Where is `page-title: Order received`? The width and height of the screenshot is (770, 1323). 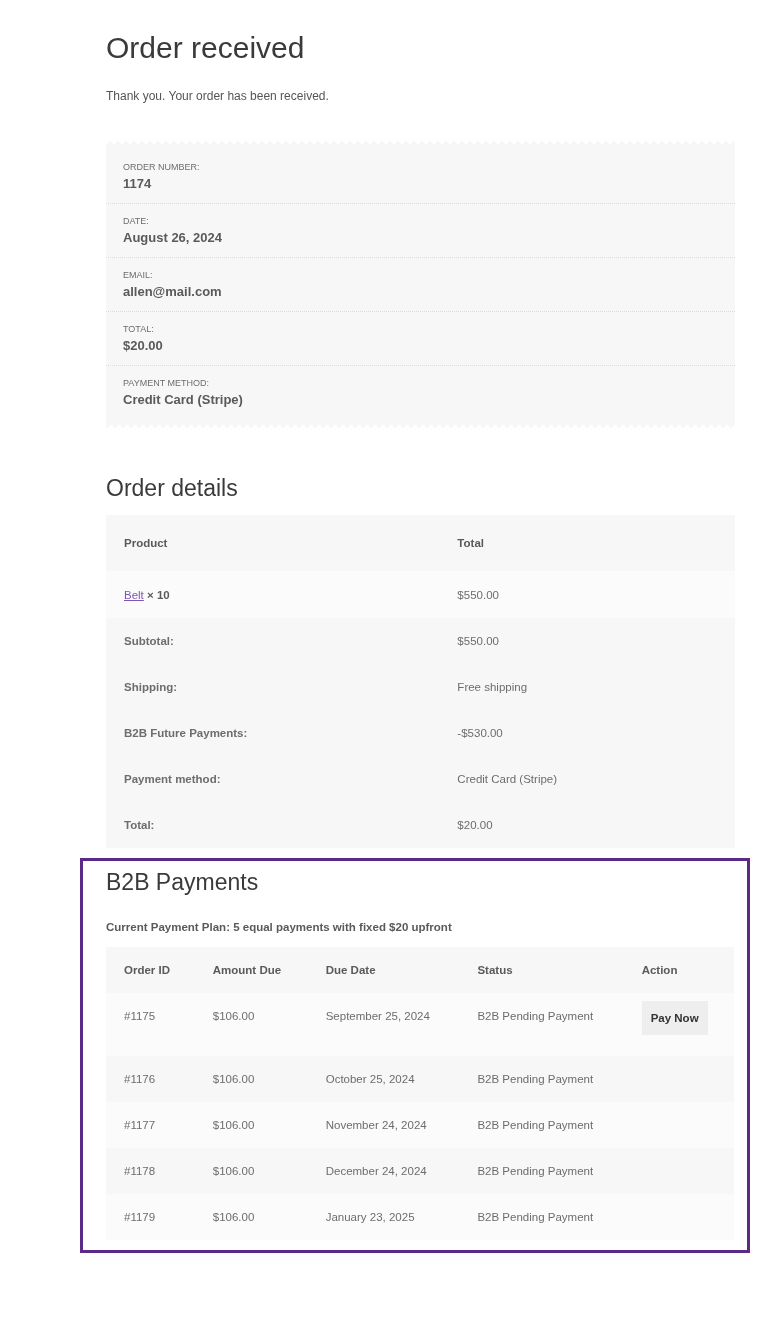
page-title: Order received is located at coordinates (206, 48).